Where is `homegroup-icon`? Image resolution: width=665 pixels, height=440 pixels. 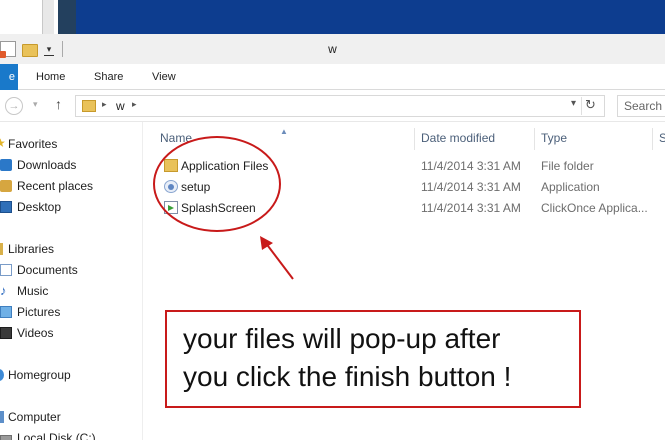
homegroup-icon is located at coordinates (2, 375).